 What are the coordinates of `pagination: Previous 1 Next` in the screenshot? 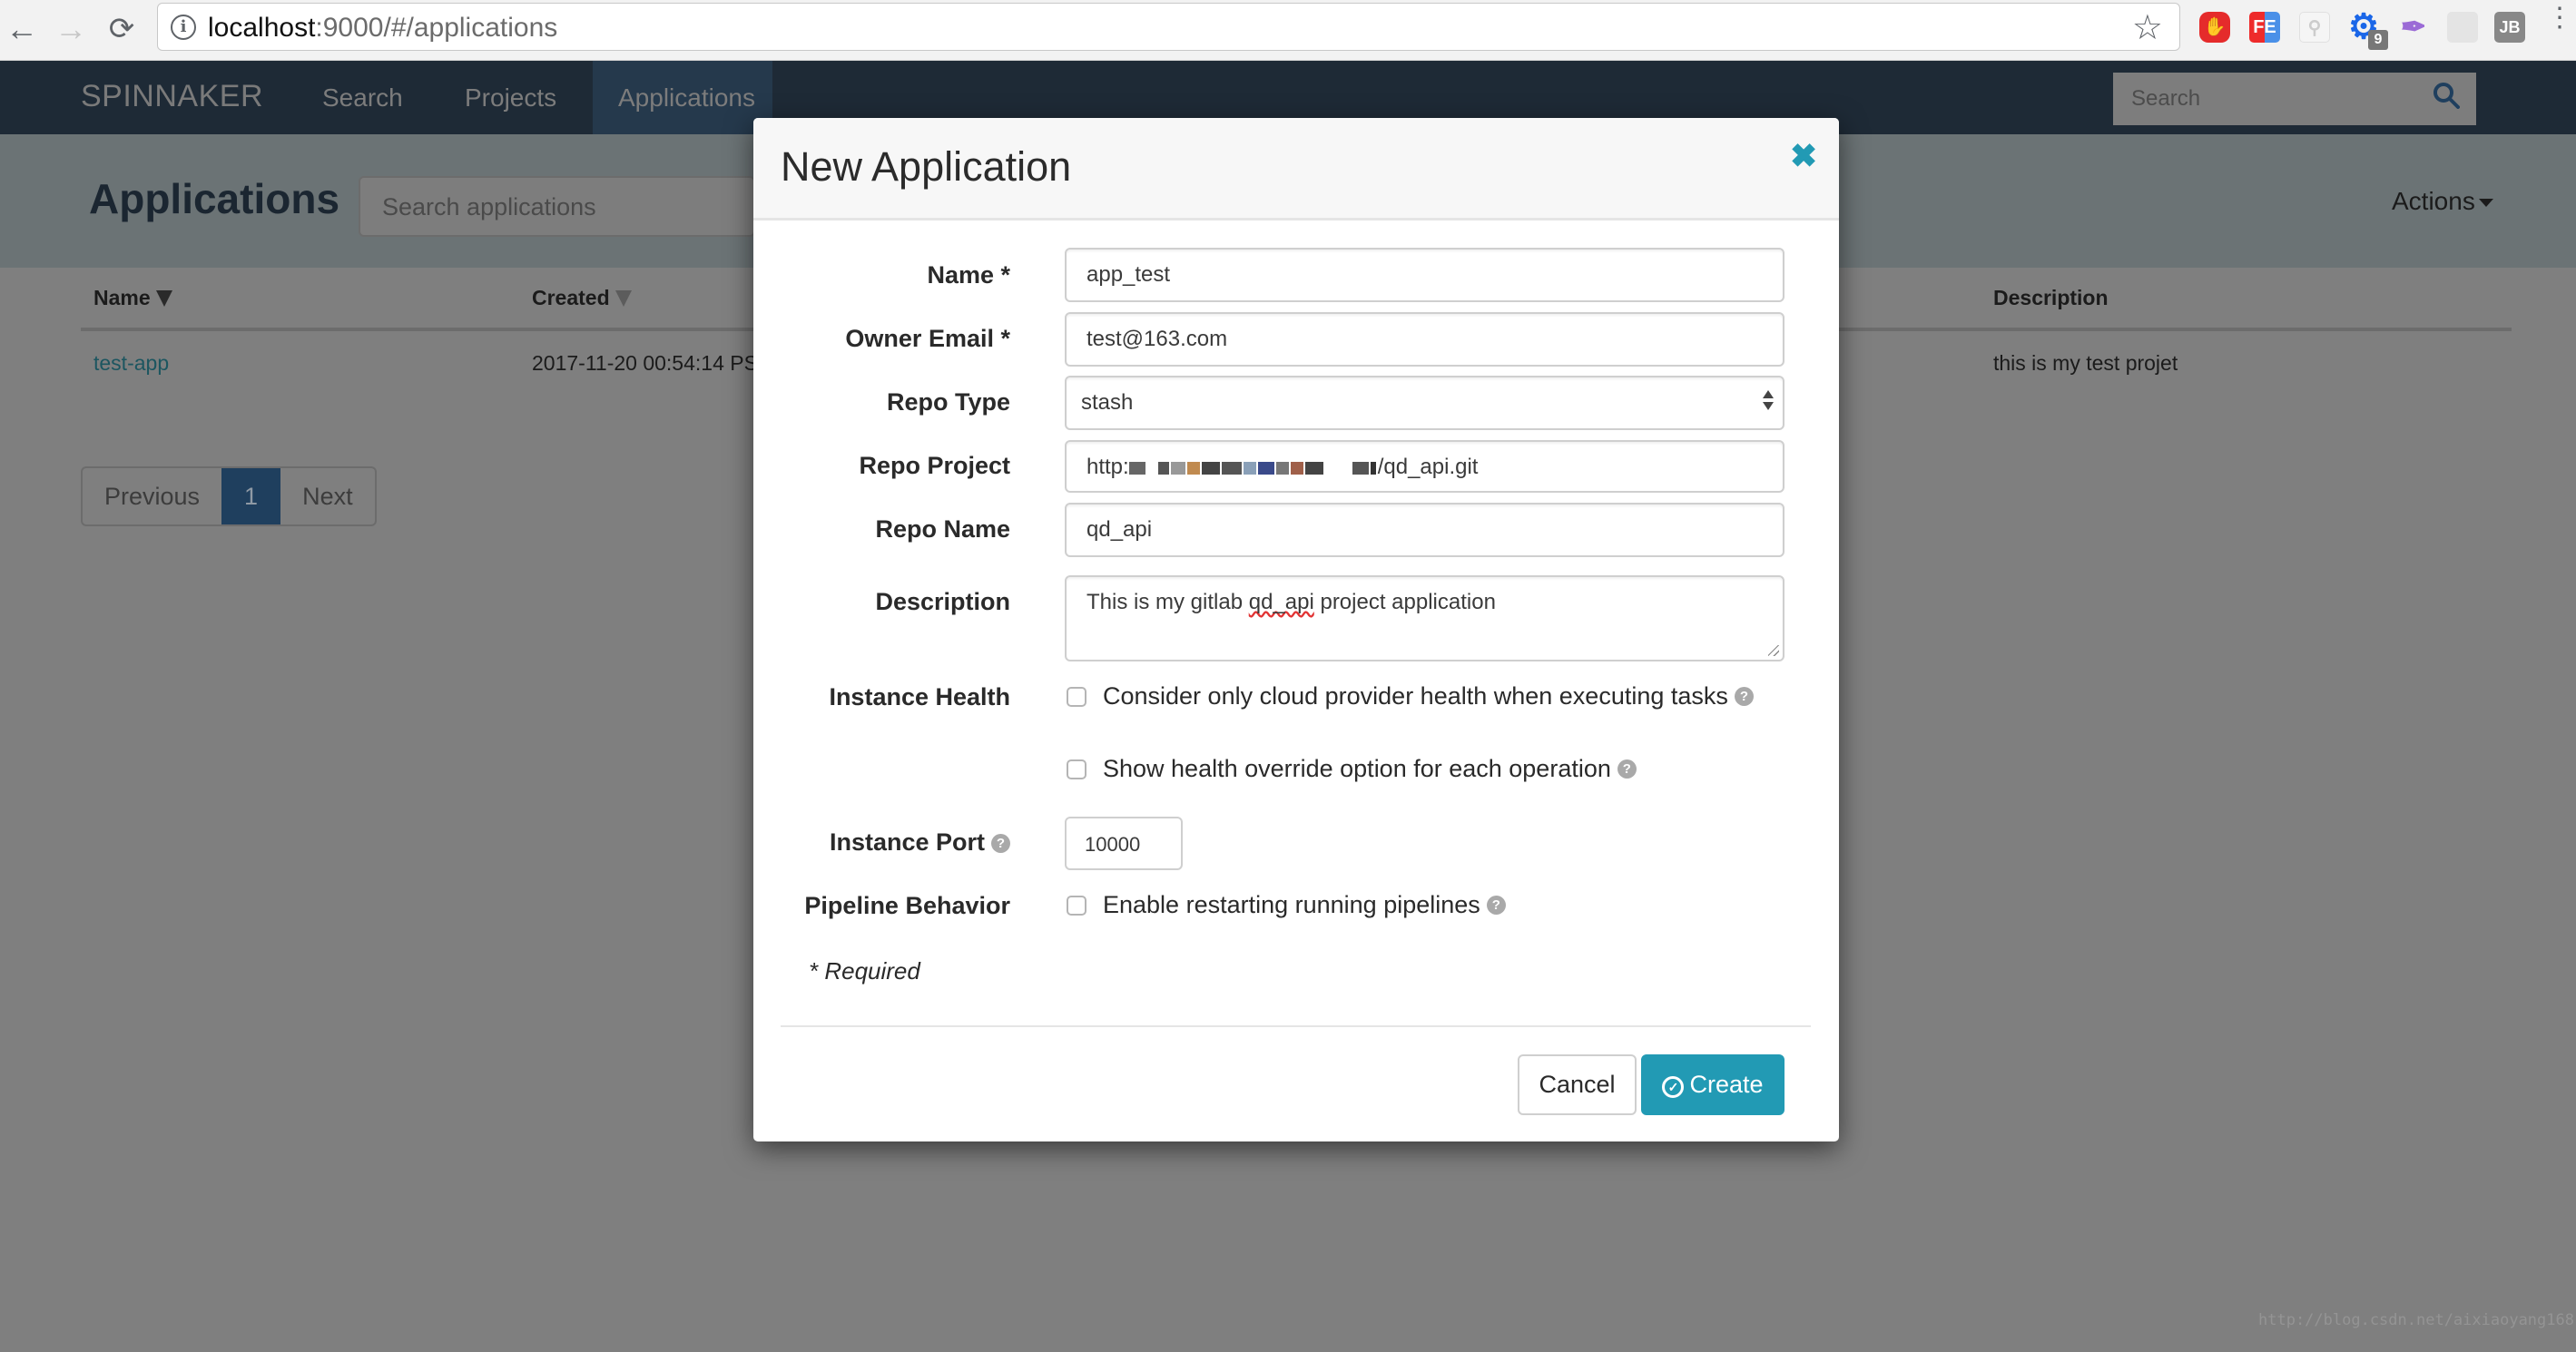 It's located at (229, 496).